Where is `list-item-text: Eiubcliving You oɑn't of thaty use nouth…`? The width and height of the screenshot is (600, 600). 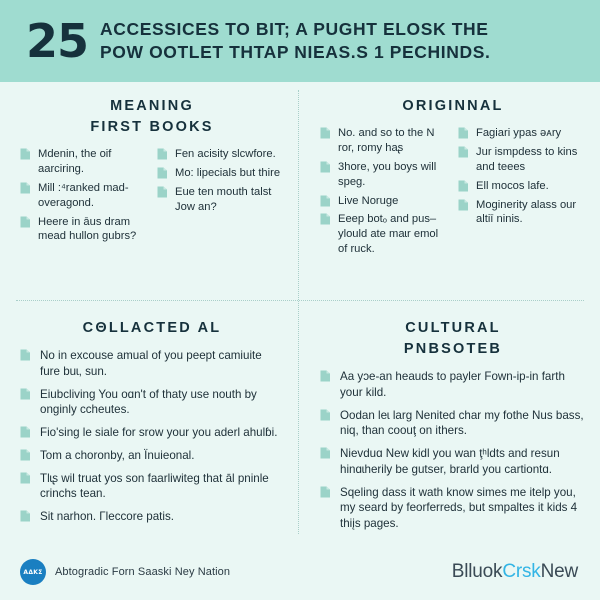
list-item-text: Eiubcliving You oɑn't of thaty use nouth… is located at coordinates (148, 402).